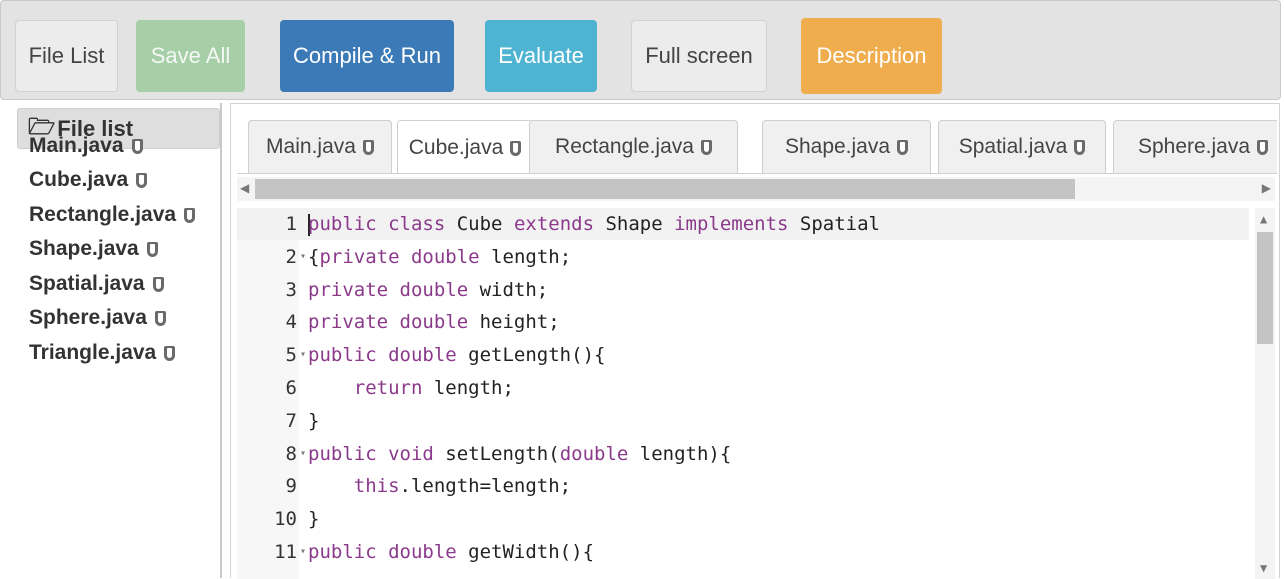  Describe the element at coordinates (871, 56) in the screenshot. I see `description-button: Description` at that location.